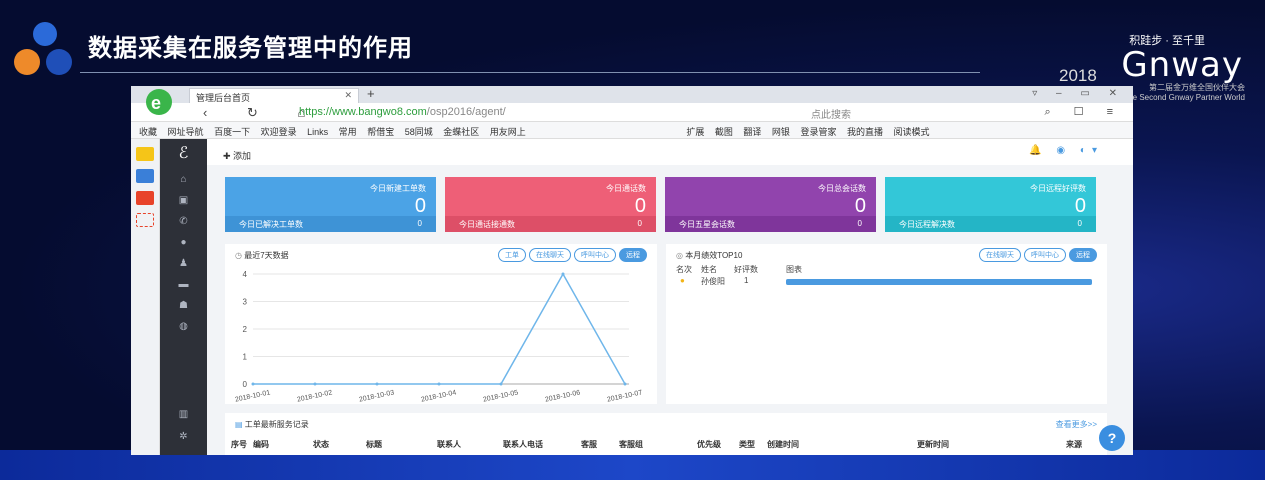  What do you see at coordinates (348, 132) in the screenshot?
I see `bookmark-item: 常用` at bounding box center [348, 132].